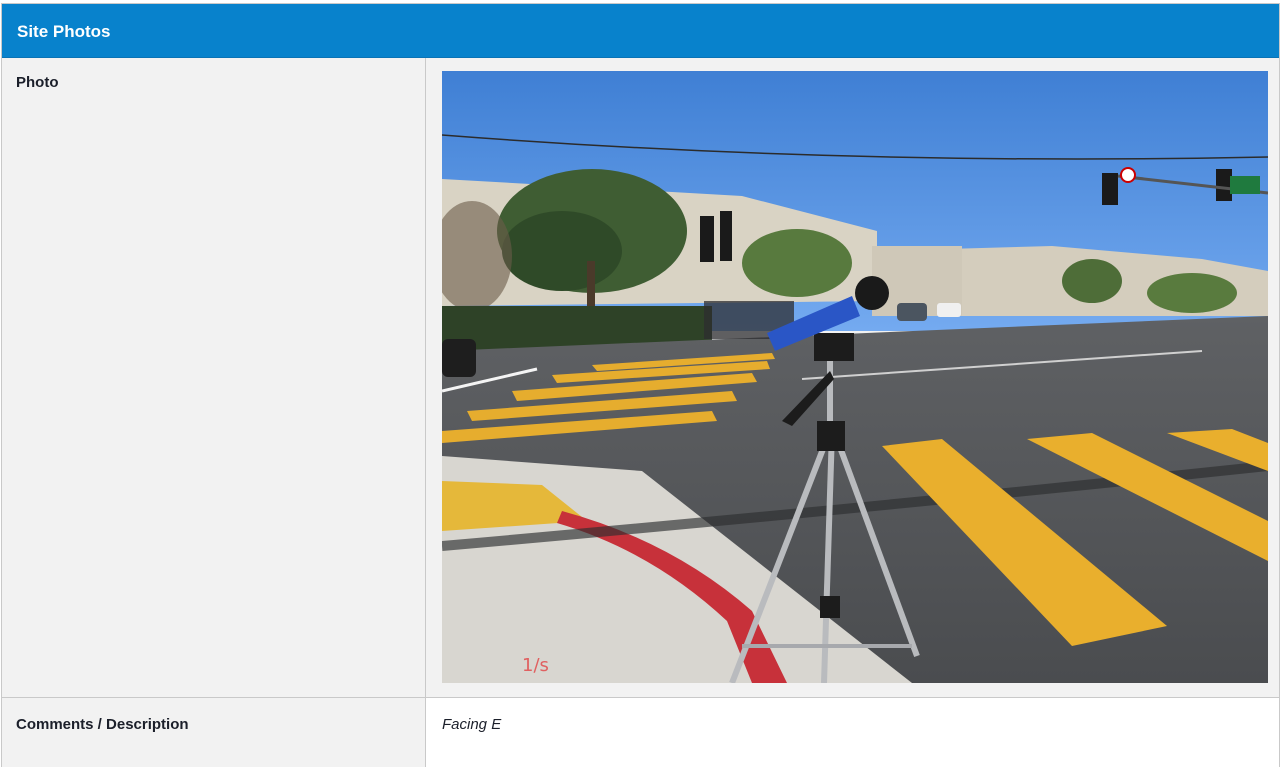  What do you see at coordinates (64, 31) in the screenshot?
I see `panel-title: Site Photos` at bounding box center [64, 31].